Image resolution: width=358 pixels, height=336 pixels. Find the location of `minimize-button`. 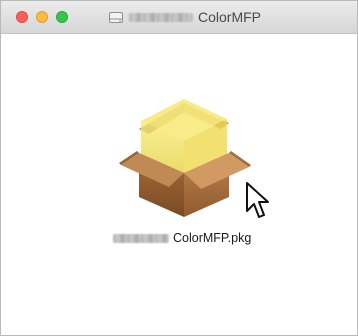

minimize-button is located at coordinates (42, 17).